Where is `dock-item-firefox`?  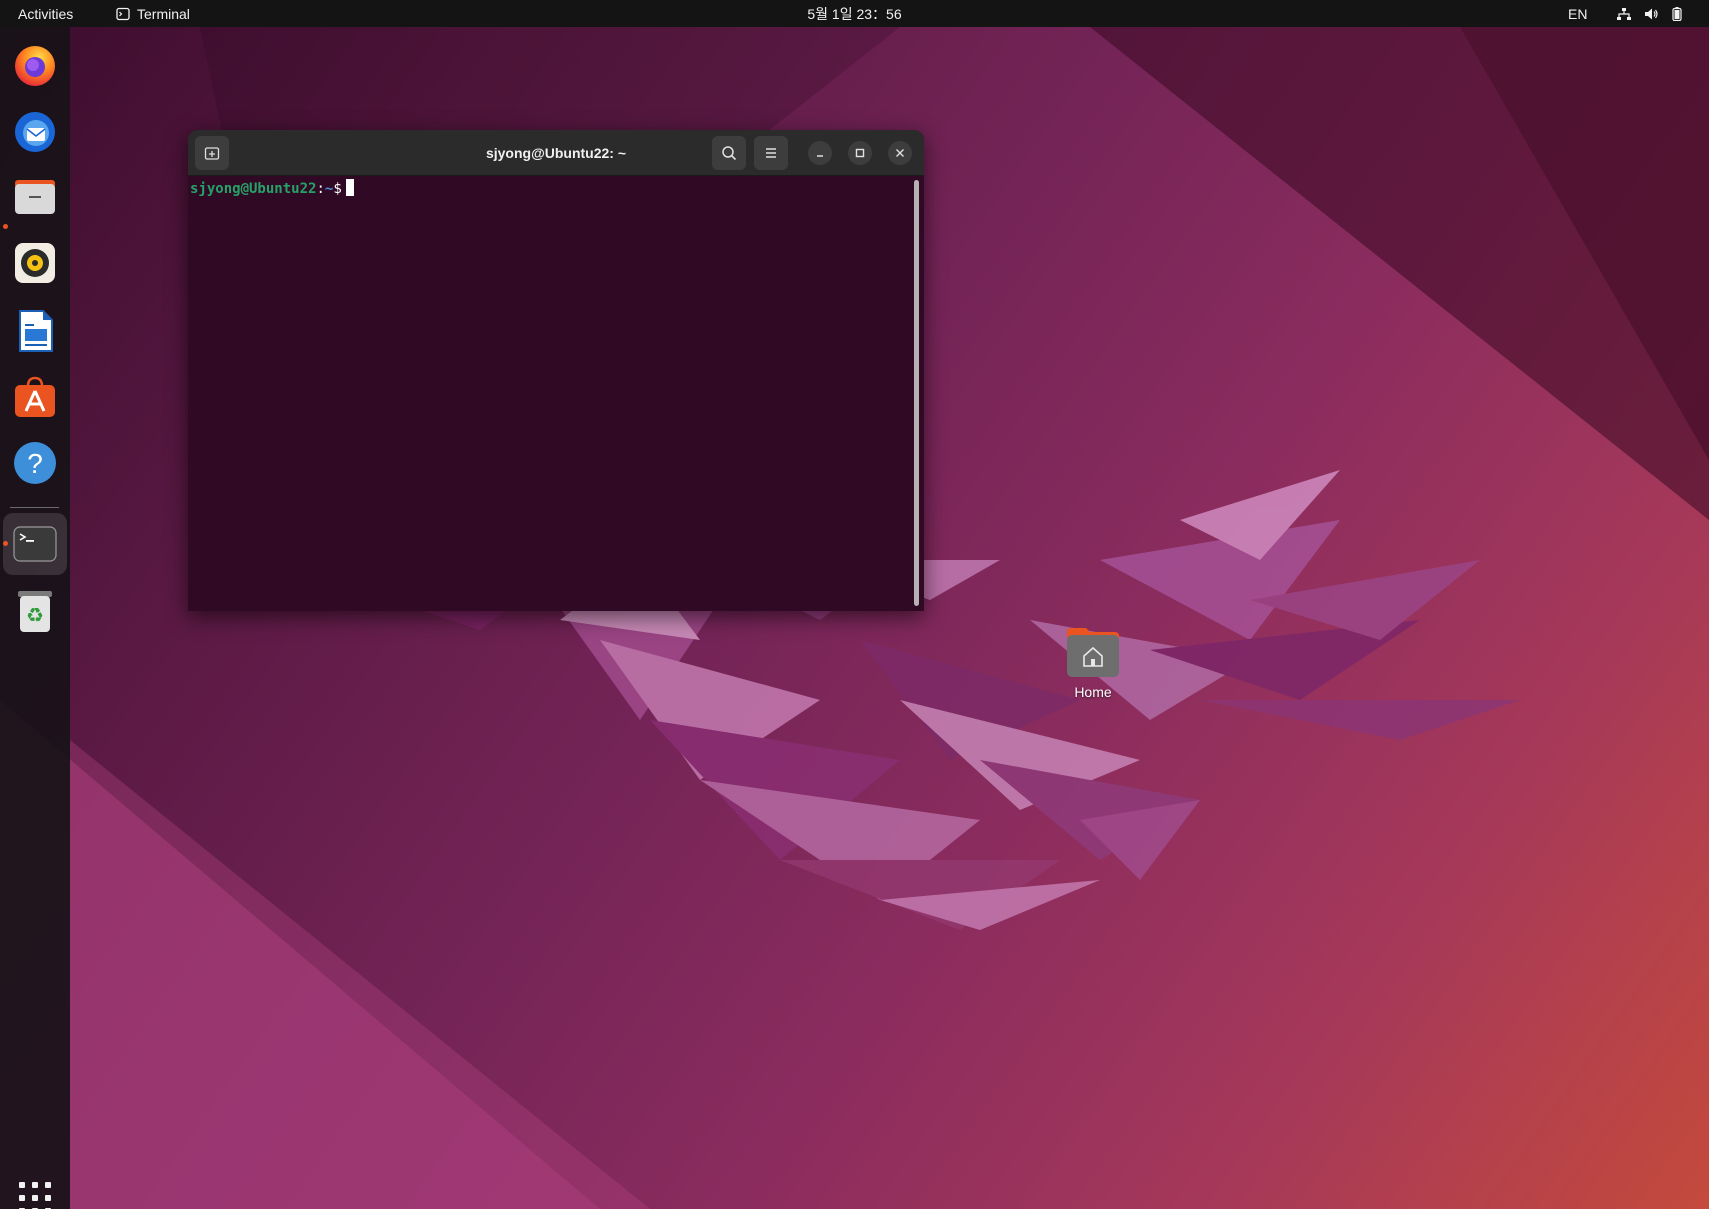
dock-item-firefox is located at coordinates (35, 65).